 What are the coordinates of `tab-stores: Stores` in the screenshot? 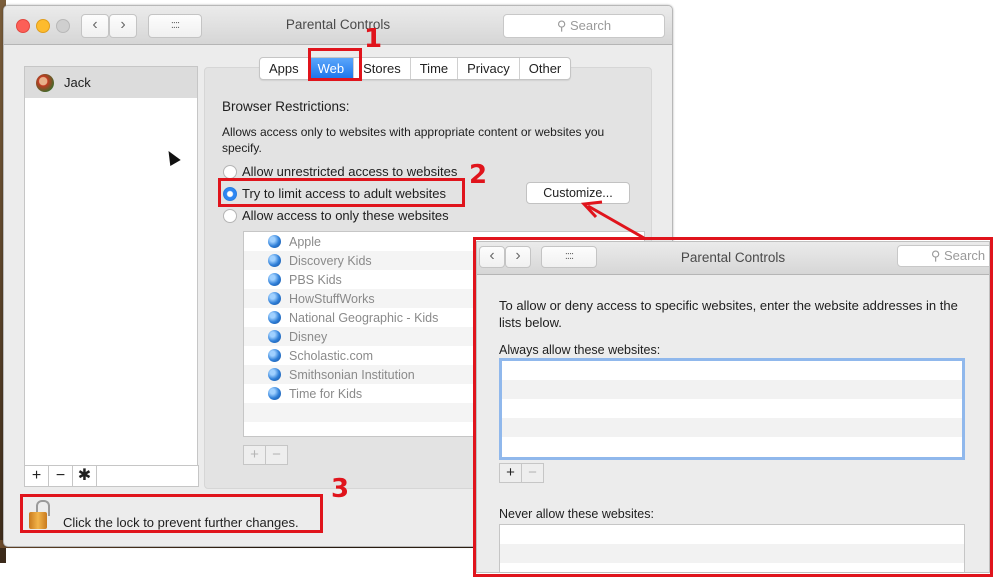 It's located at (382, 68).